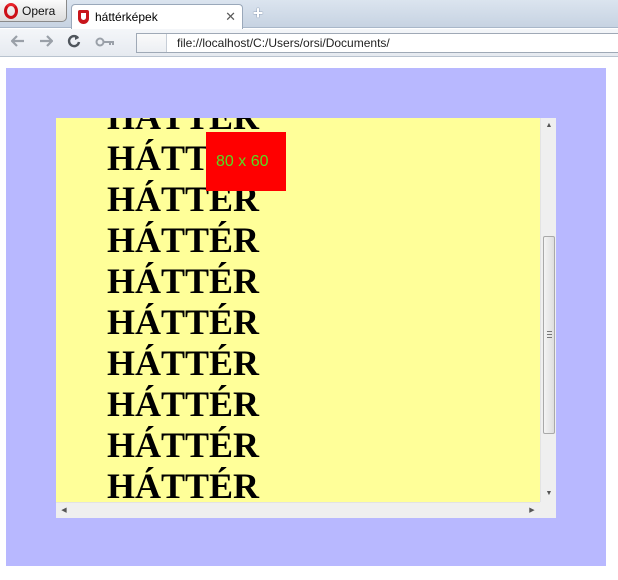 This screenshot has width=618, height=580. Describe the element at coordinates (74, 43) in the screenshot. I see `reload-icon` at that location.